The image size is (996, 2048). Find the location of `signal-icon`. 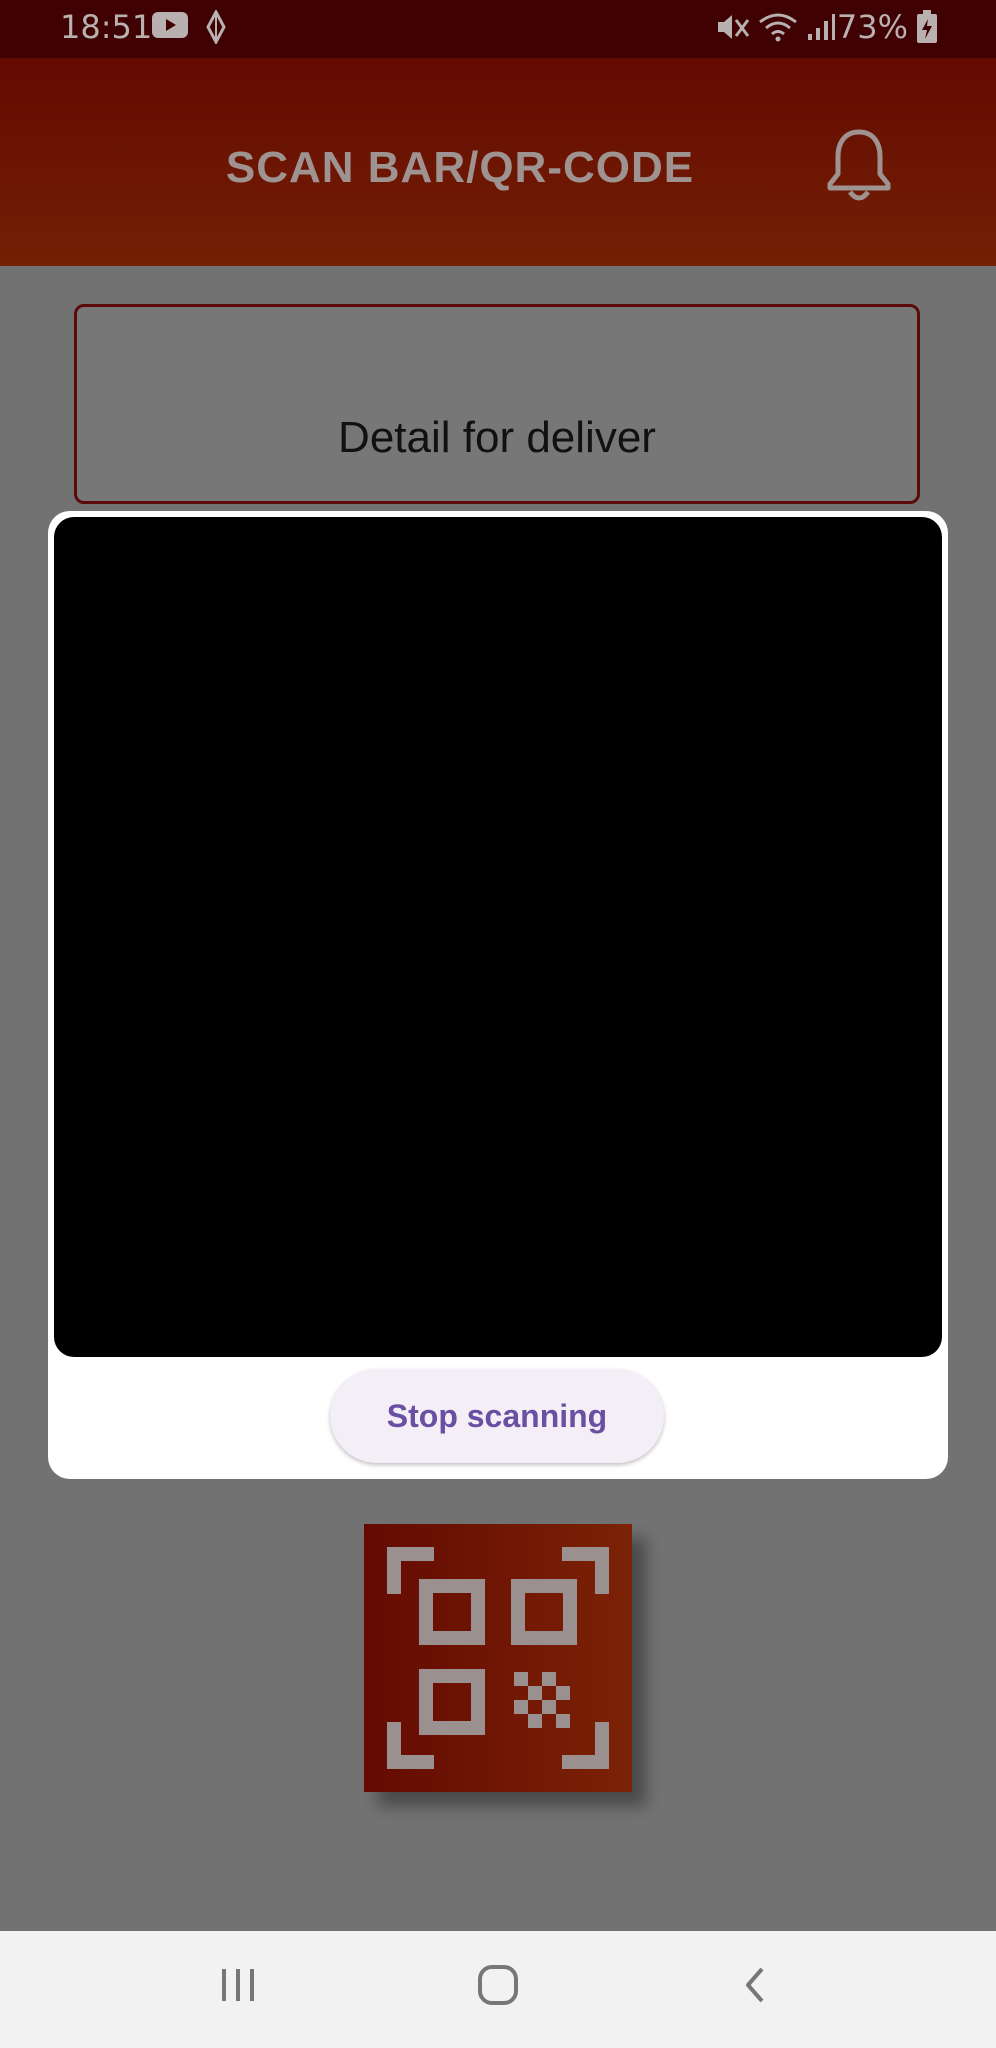

signal-icon is located at coordinates (821, 29).